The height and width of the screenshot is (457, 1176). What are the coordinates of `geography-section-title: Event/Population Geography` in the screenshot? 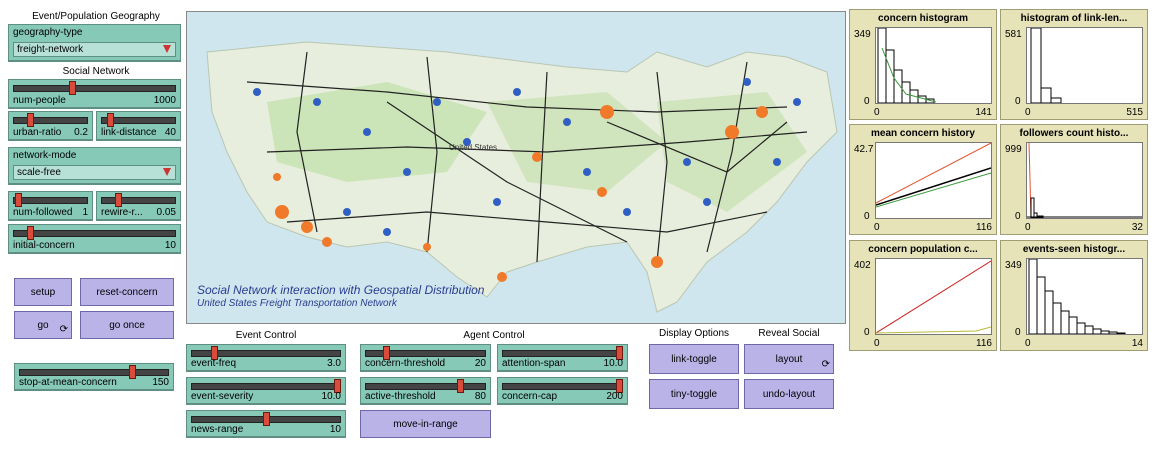 It's located at (96, 16).